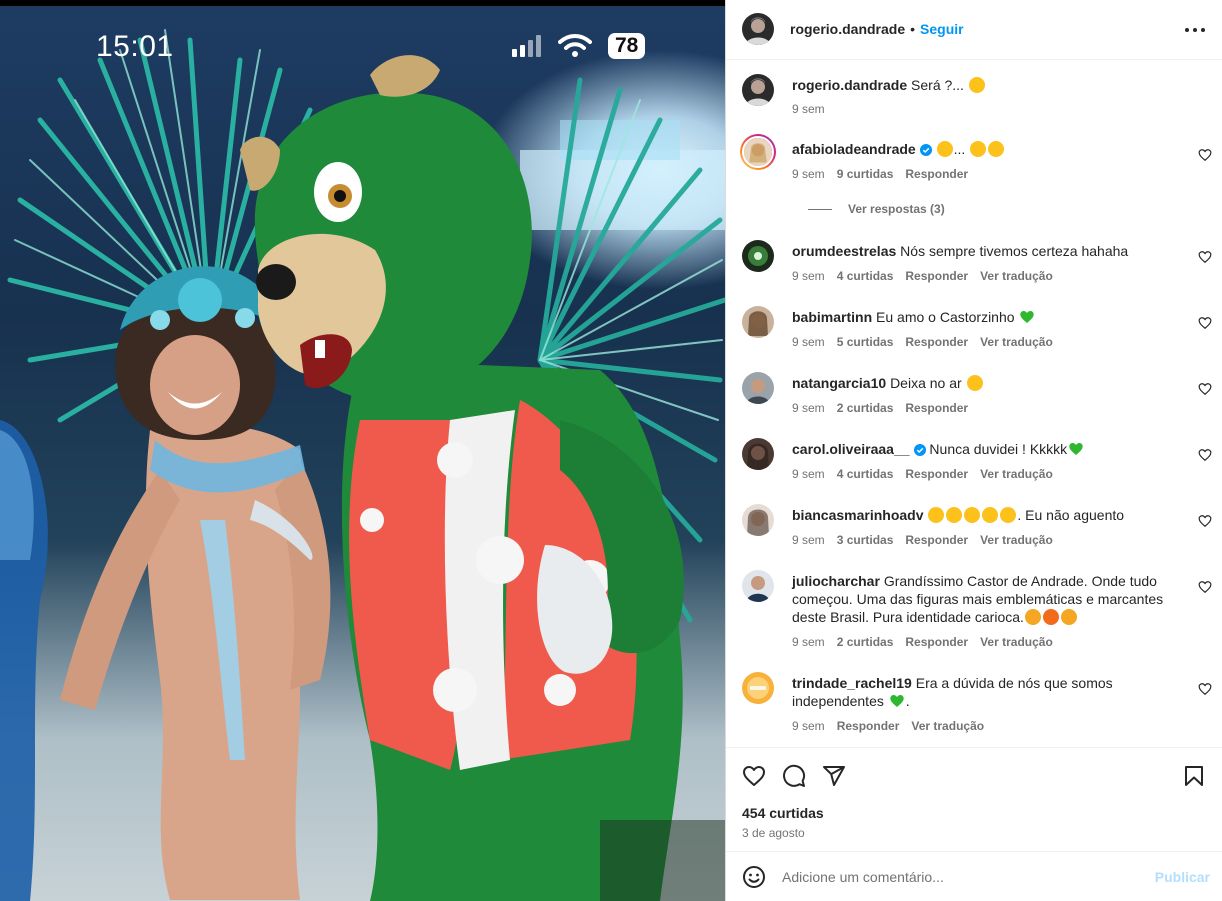 This screenshot has height=901, width=1222. I want to click on caption-username: rogerio.dandrade, so click(849, 85).